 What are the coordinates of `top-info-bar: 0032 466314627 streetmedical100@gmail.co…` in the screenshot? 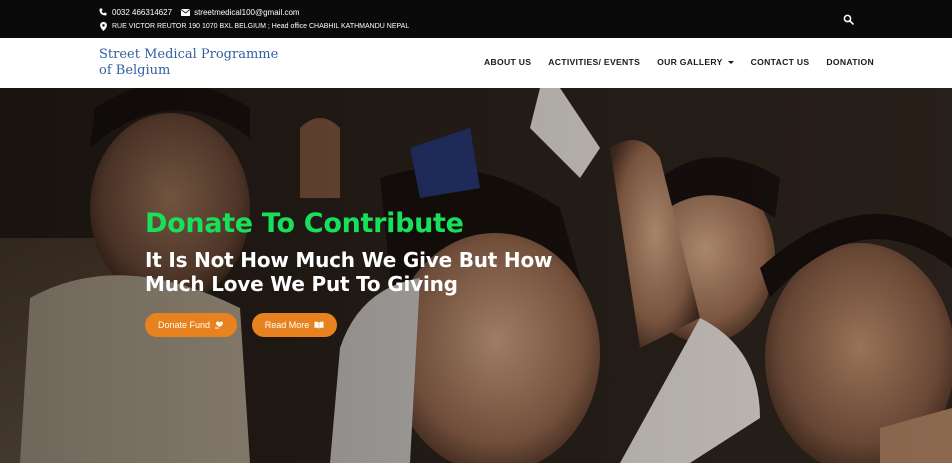 It's located at (476, 19).